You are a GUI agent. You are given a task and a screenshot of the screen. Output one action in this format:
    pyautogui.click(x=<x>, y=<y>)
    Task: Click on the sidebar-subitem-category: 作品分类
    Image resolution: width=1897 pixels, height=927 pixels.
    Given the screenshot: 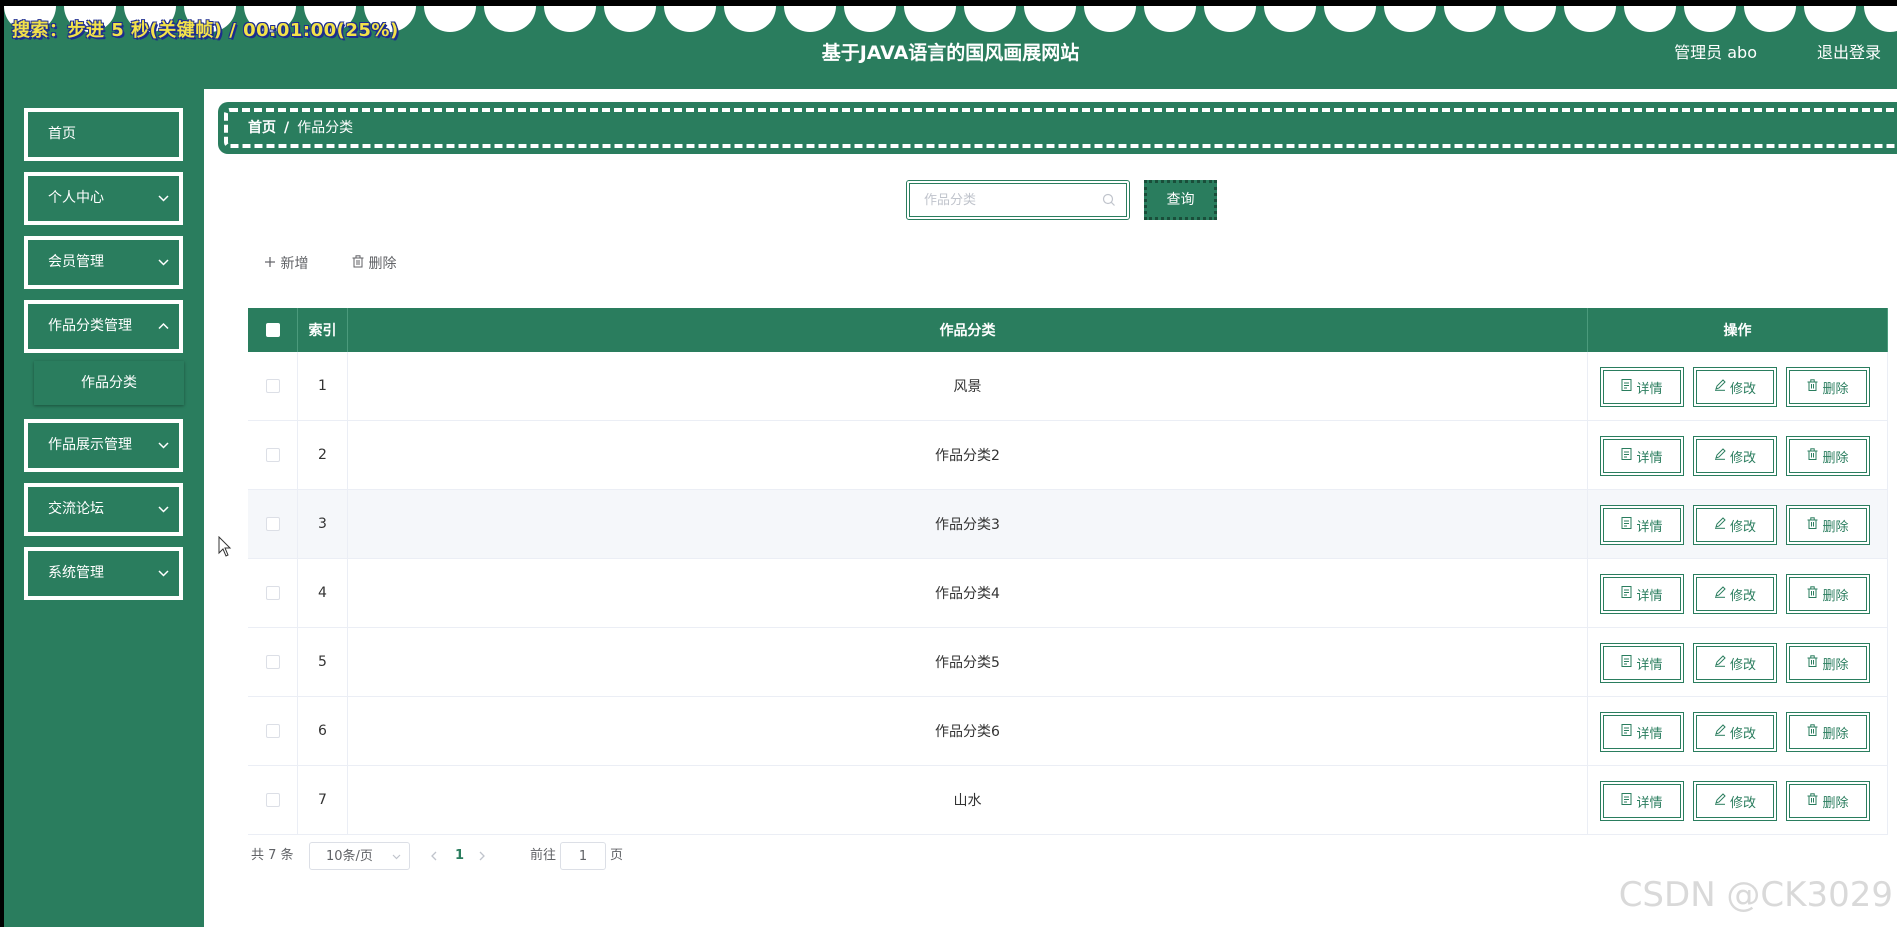 What is the action you would take?
    pyautogui.click(x=109, y=383)
    